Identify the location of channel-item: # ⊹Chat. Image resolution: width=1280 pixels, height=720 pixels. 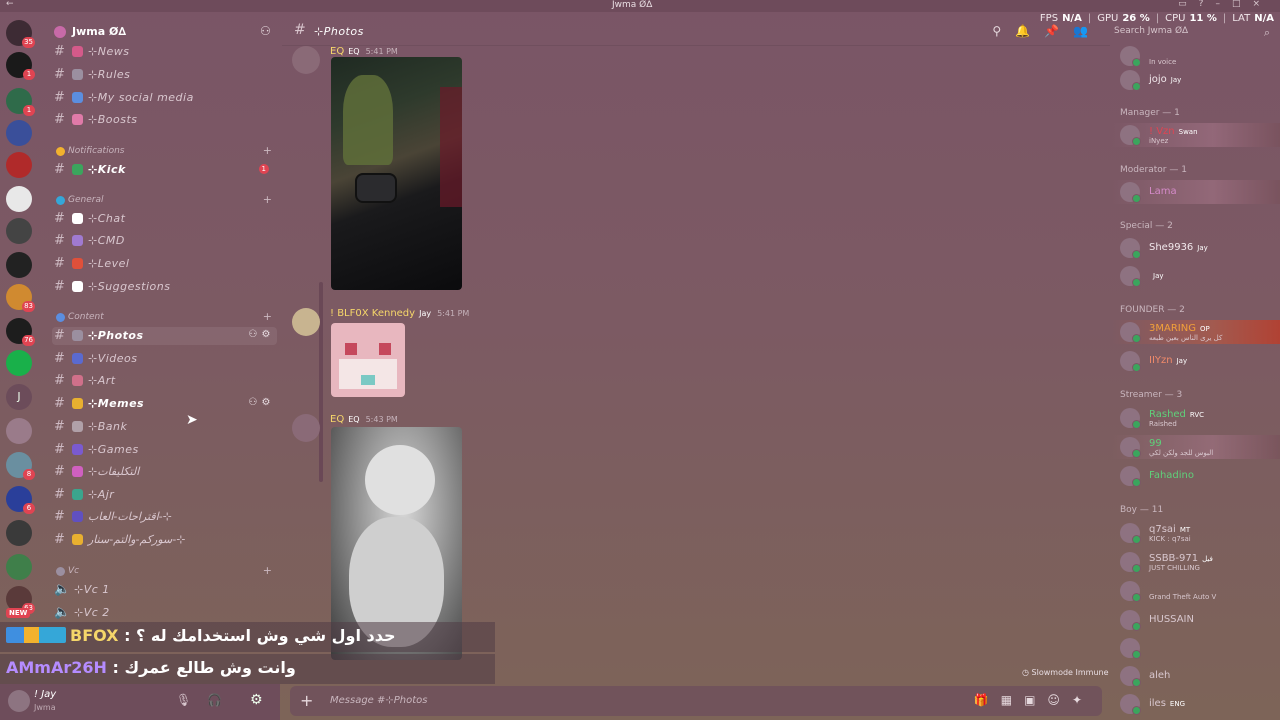
(164, 219).